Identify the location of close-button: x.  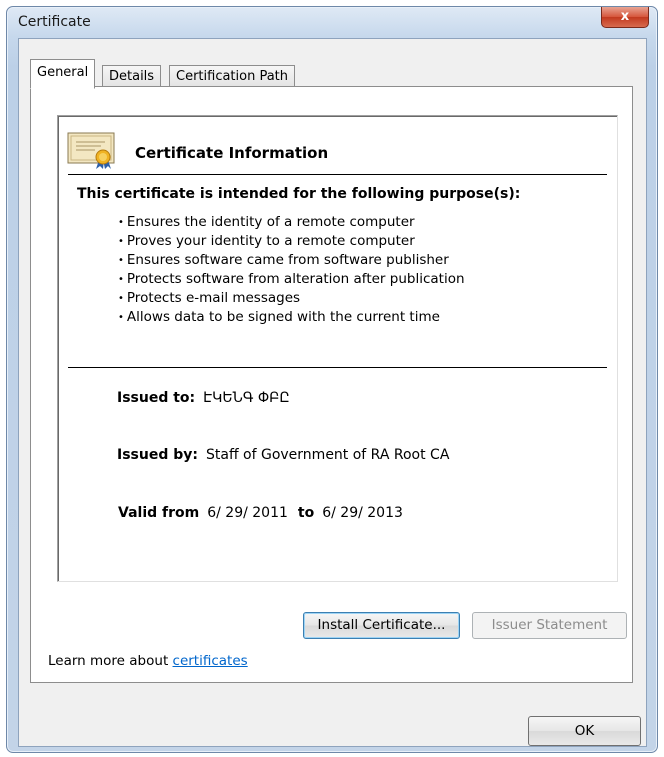
(625, 17).